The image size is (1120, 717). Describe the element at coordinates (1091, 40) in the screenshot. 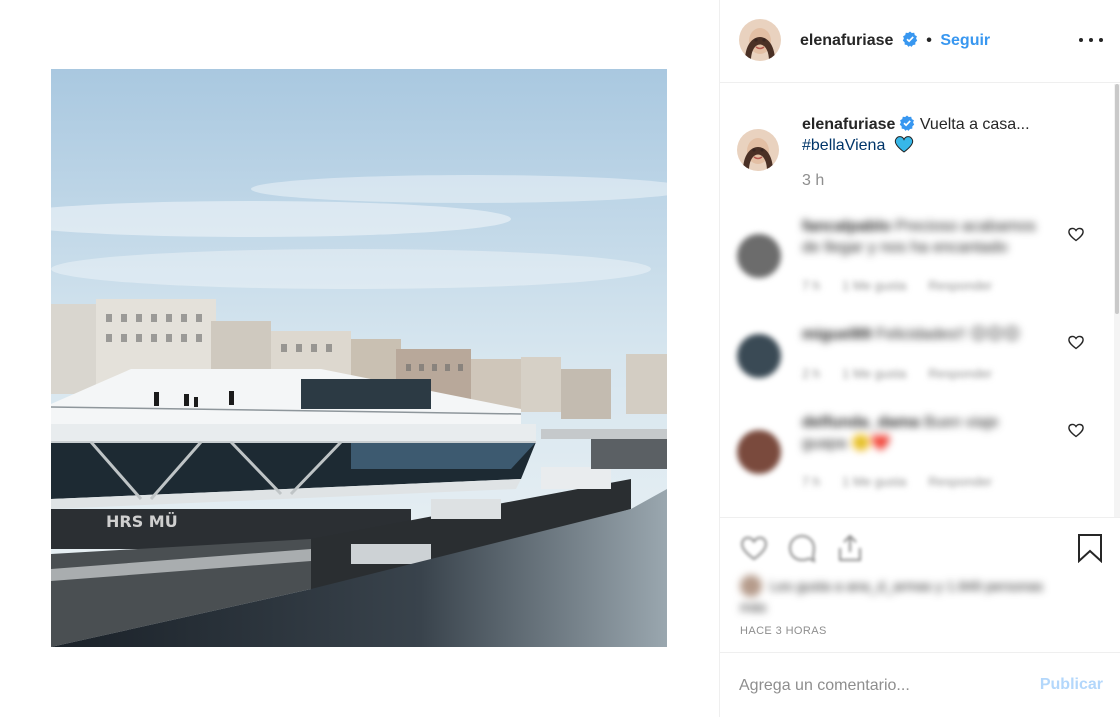

I see `more-options-icon` at that location.